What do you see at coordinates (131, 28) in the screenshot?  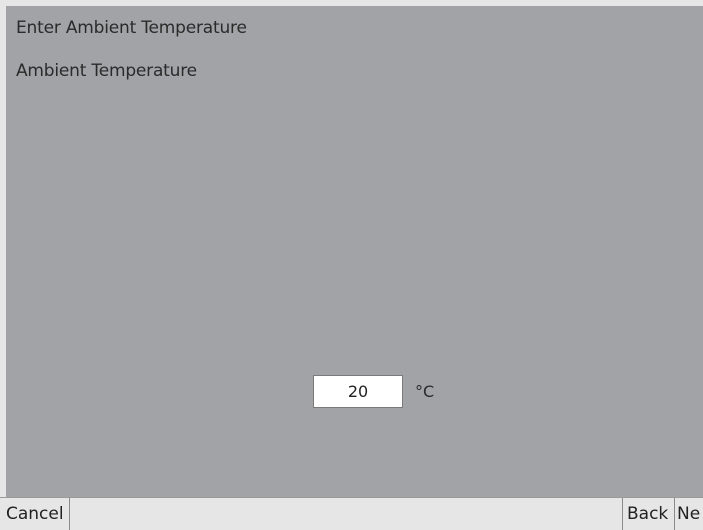 I see `page-title: Enter Ambient Temperature` at bounding box center [131, 28].